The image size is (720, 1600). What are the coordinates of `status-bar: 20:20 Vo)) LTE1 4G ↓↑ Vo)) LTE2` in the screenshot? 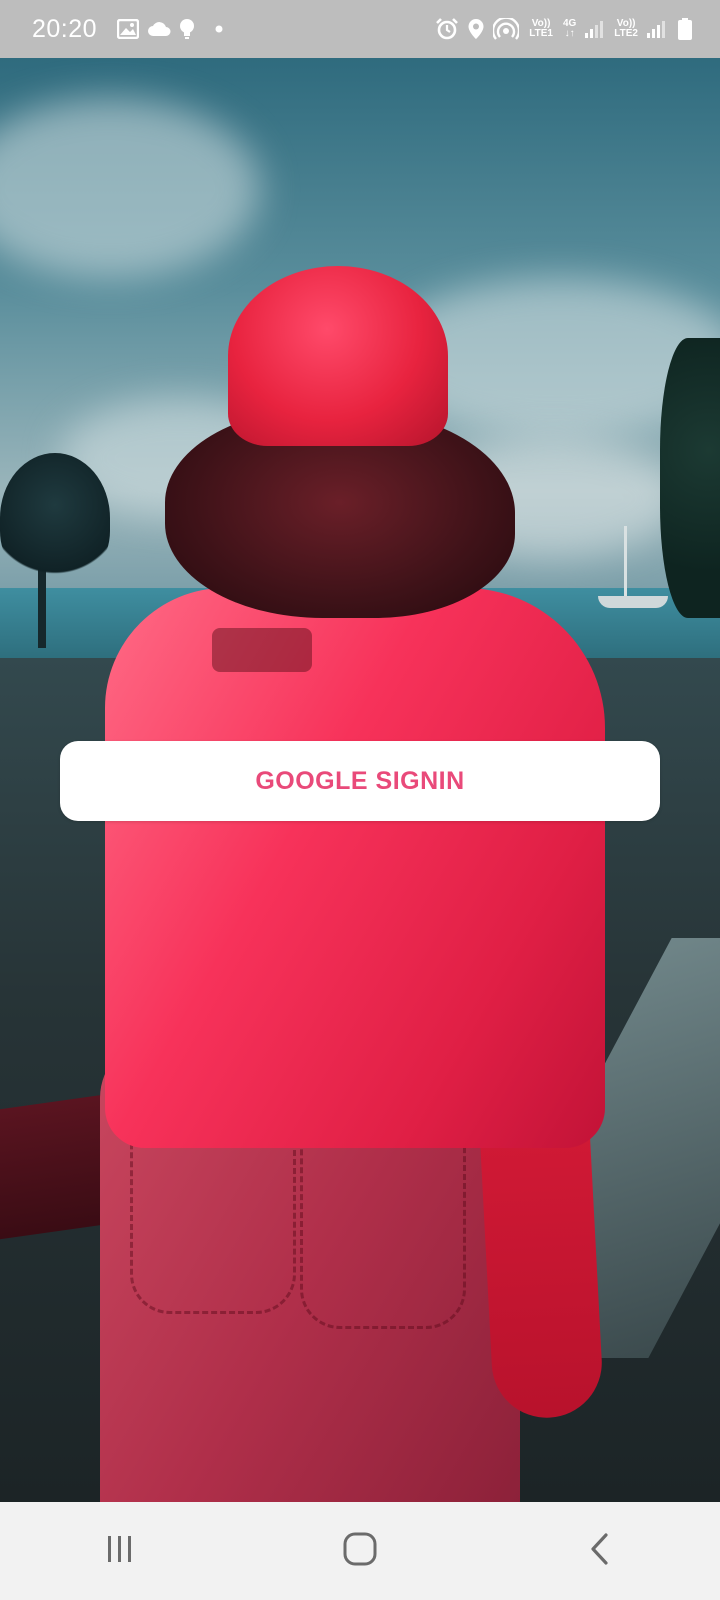 It's located at (360, 29).